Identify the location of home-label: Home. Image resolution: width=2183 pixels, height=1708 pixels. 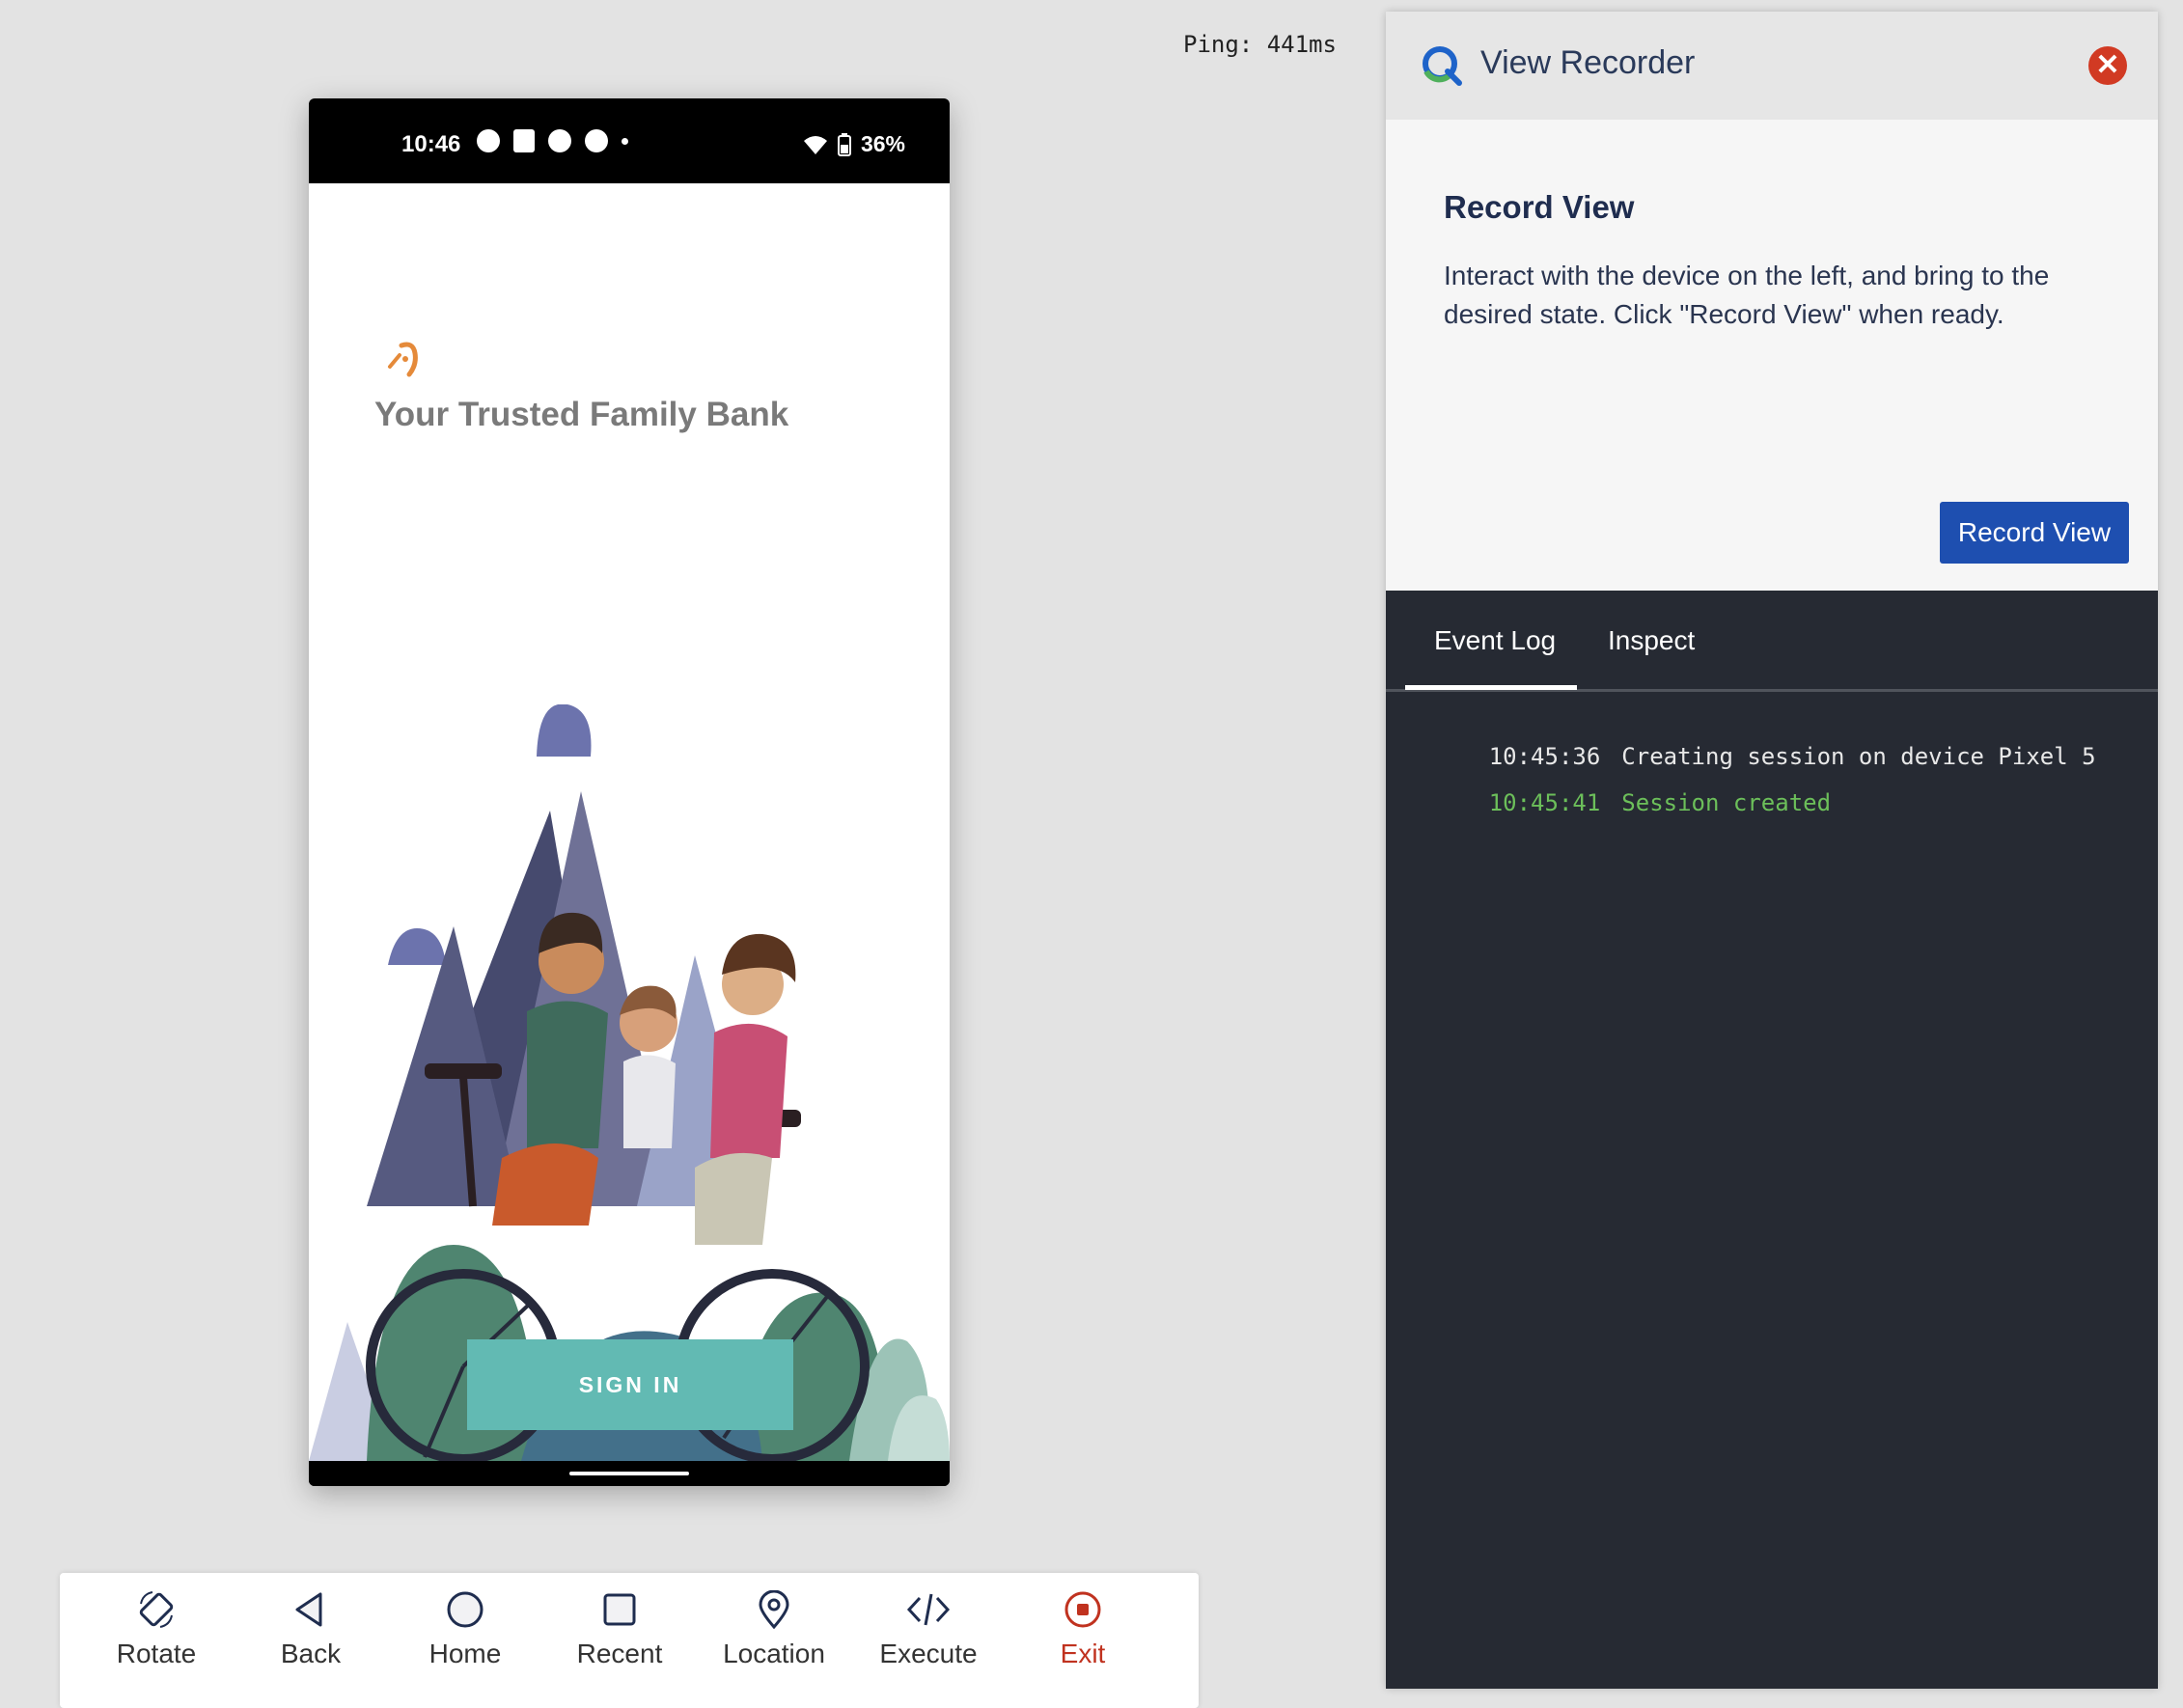
(465, 1653).